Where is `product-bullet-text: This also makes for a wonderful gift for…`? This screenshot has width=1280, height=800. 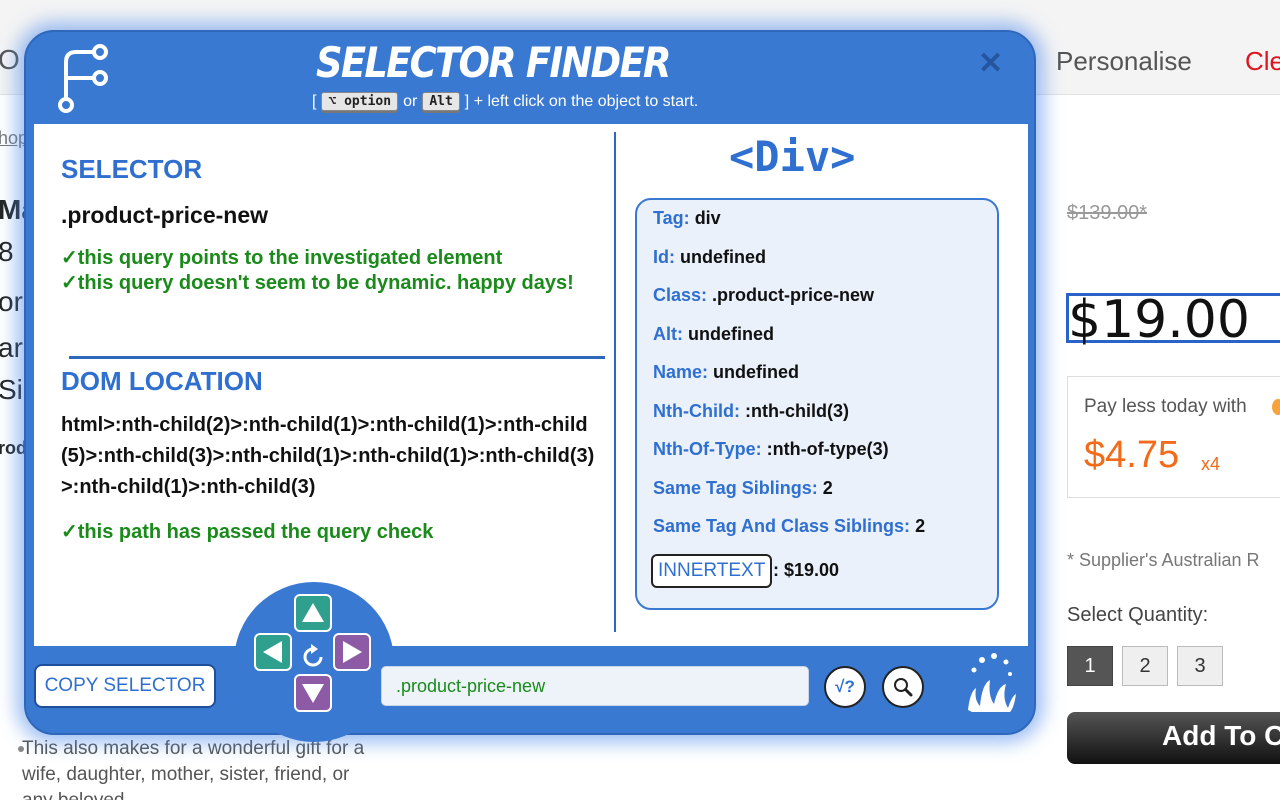 product-bullet-text: This also makes for a wonderful gift for… is located at coordinates (193, 769).